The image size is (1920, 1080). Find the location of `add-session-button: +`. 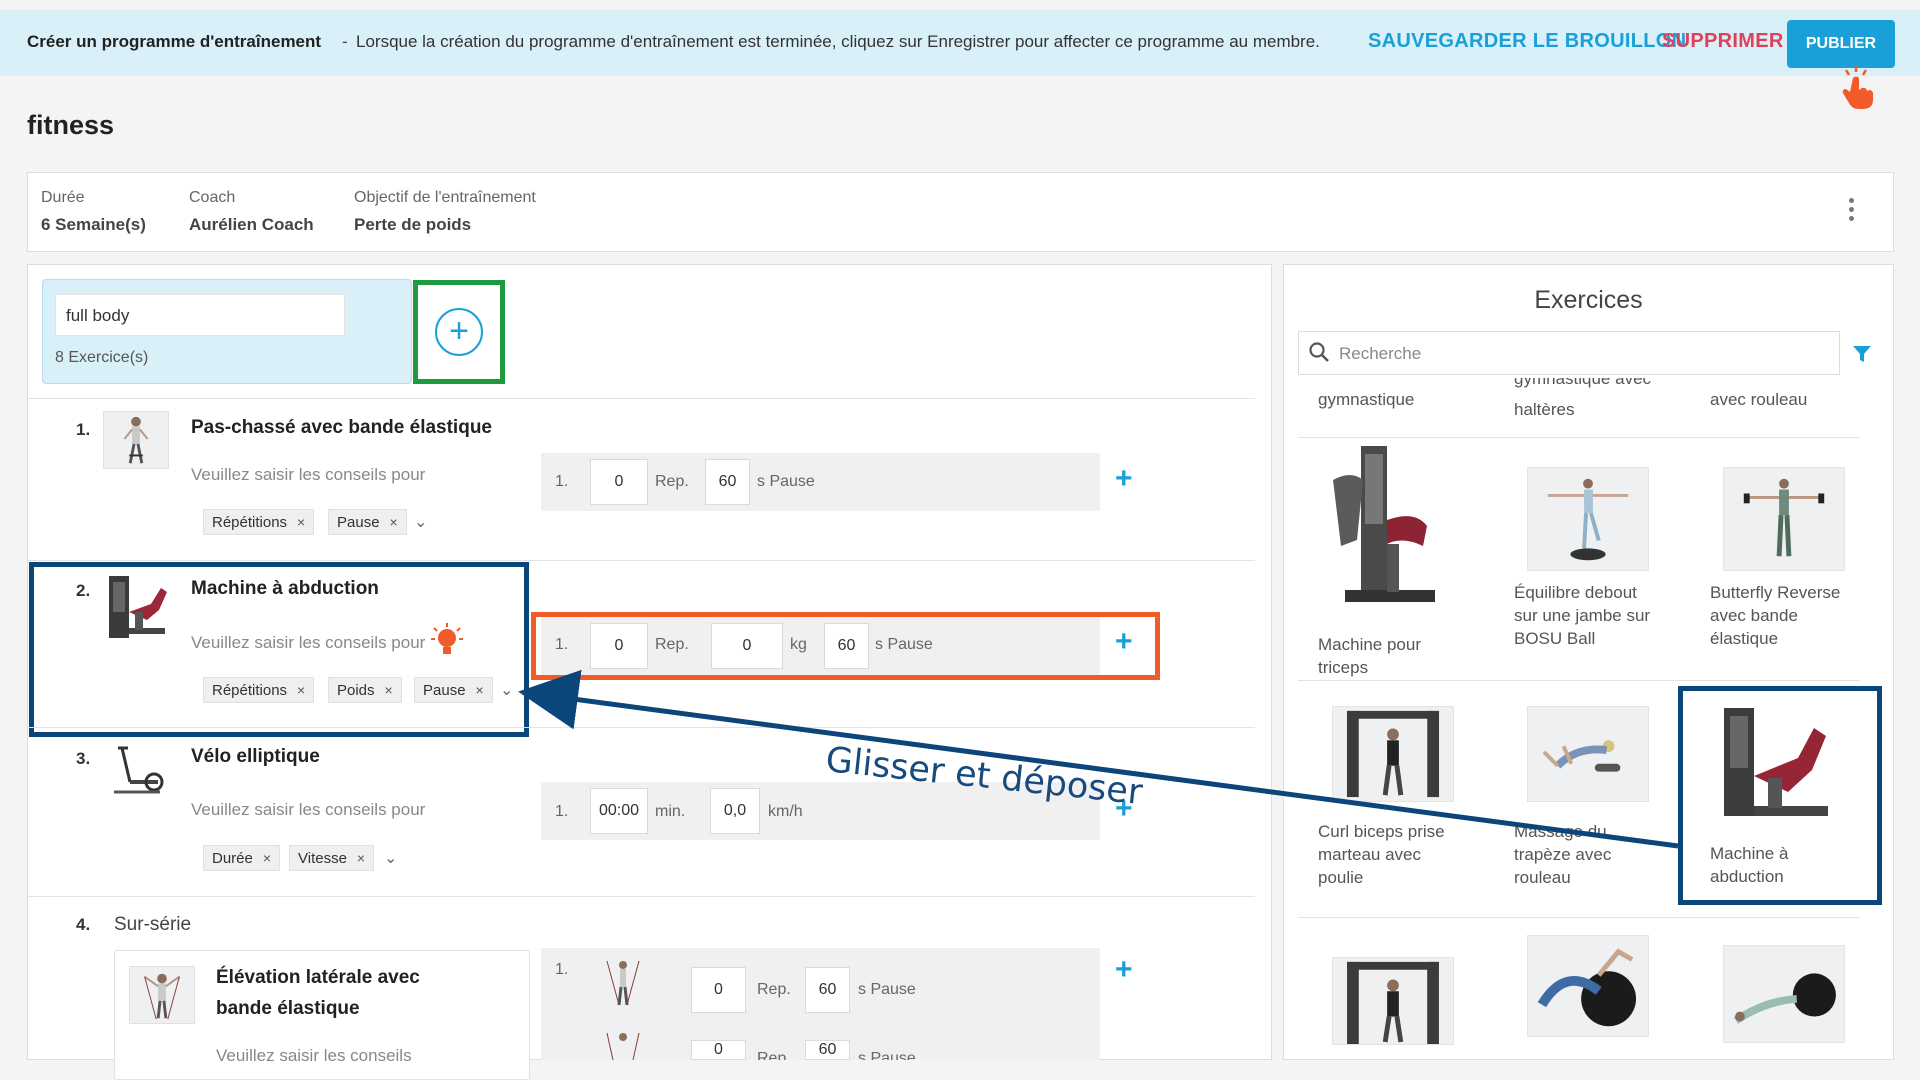

add-session-button: + is located at coordinates (459, 332).